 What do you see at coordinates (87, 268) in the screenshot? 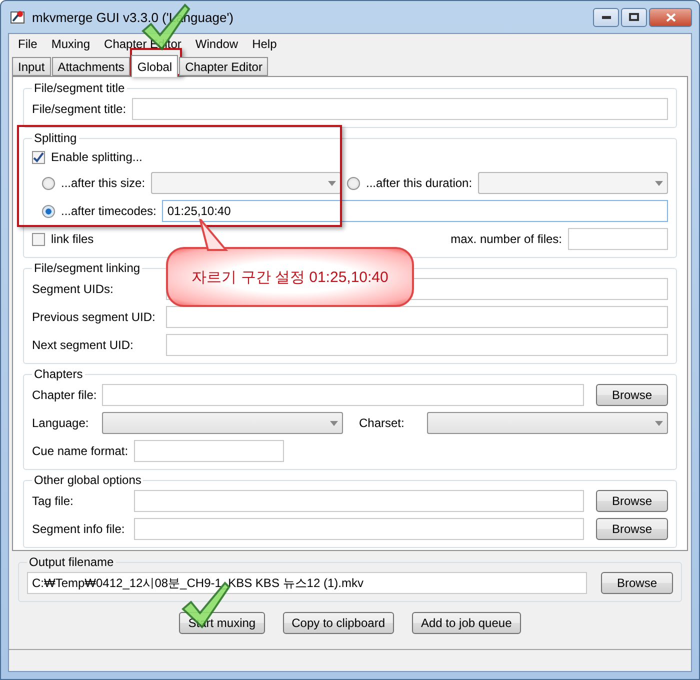
I see `group-heading: File/segment linking` at bounding box center [87, 268].